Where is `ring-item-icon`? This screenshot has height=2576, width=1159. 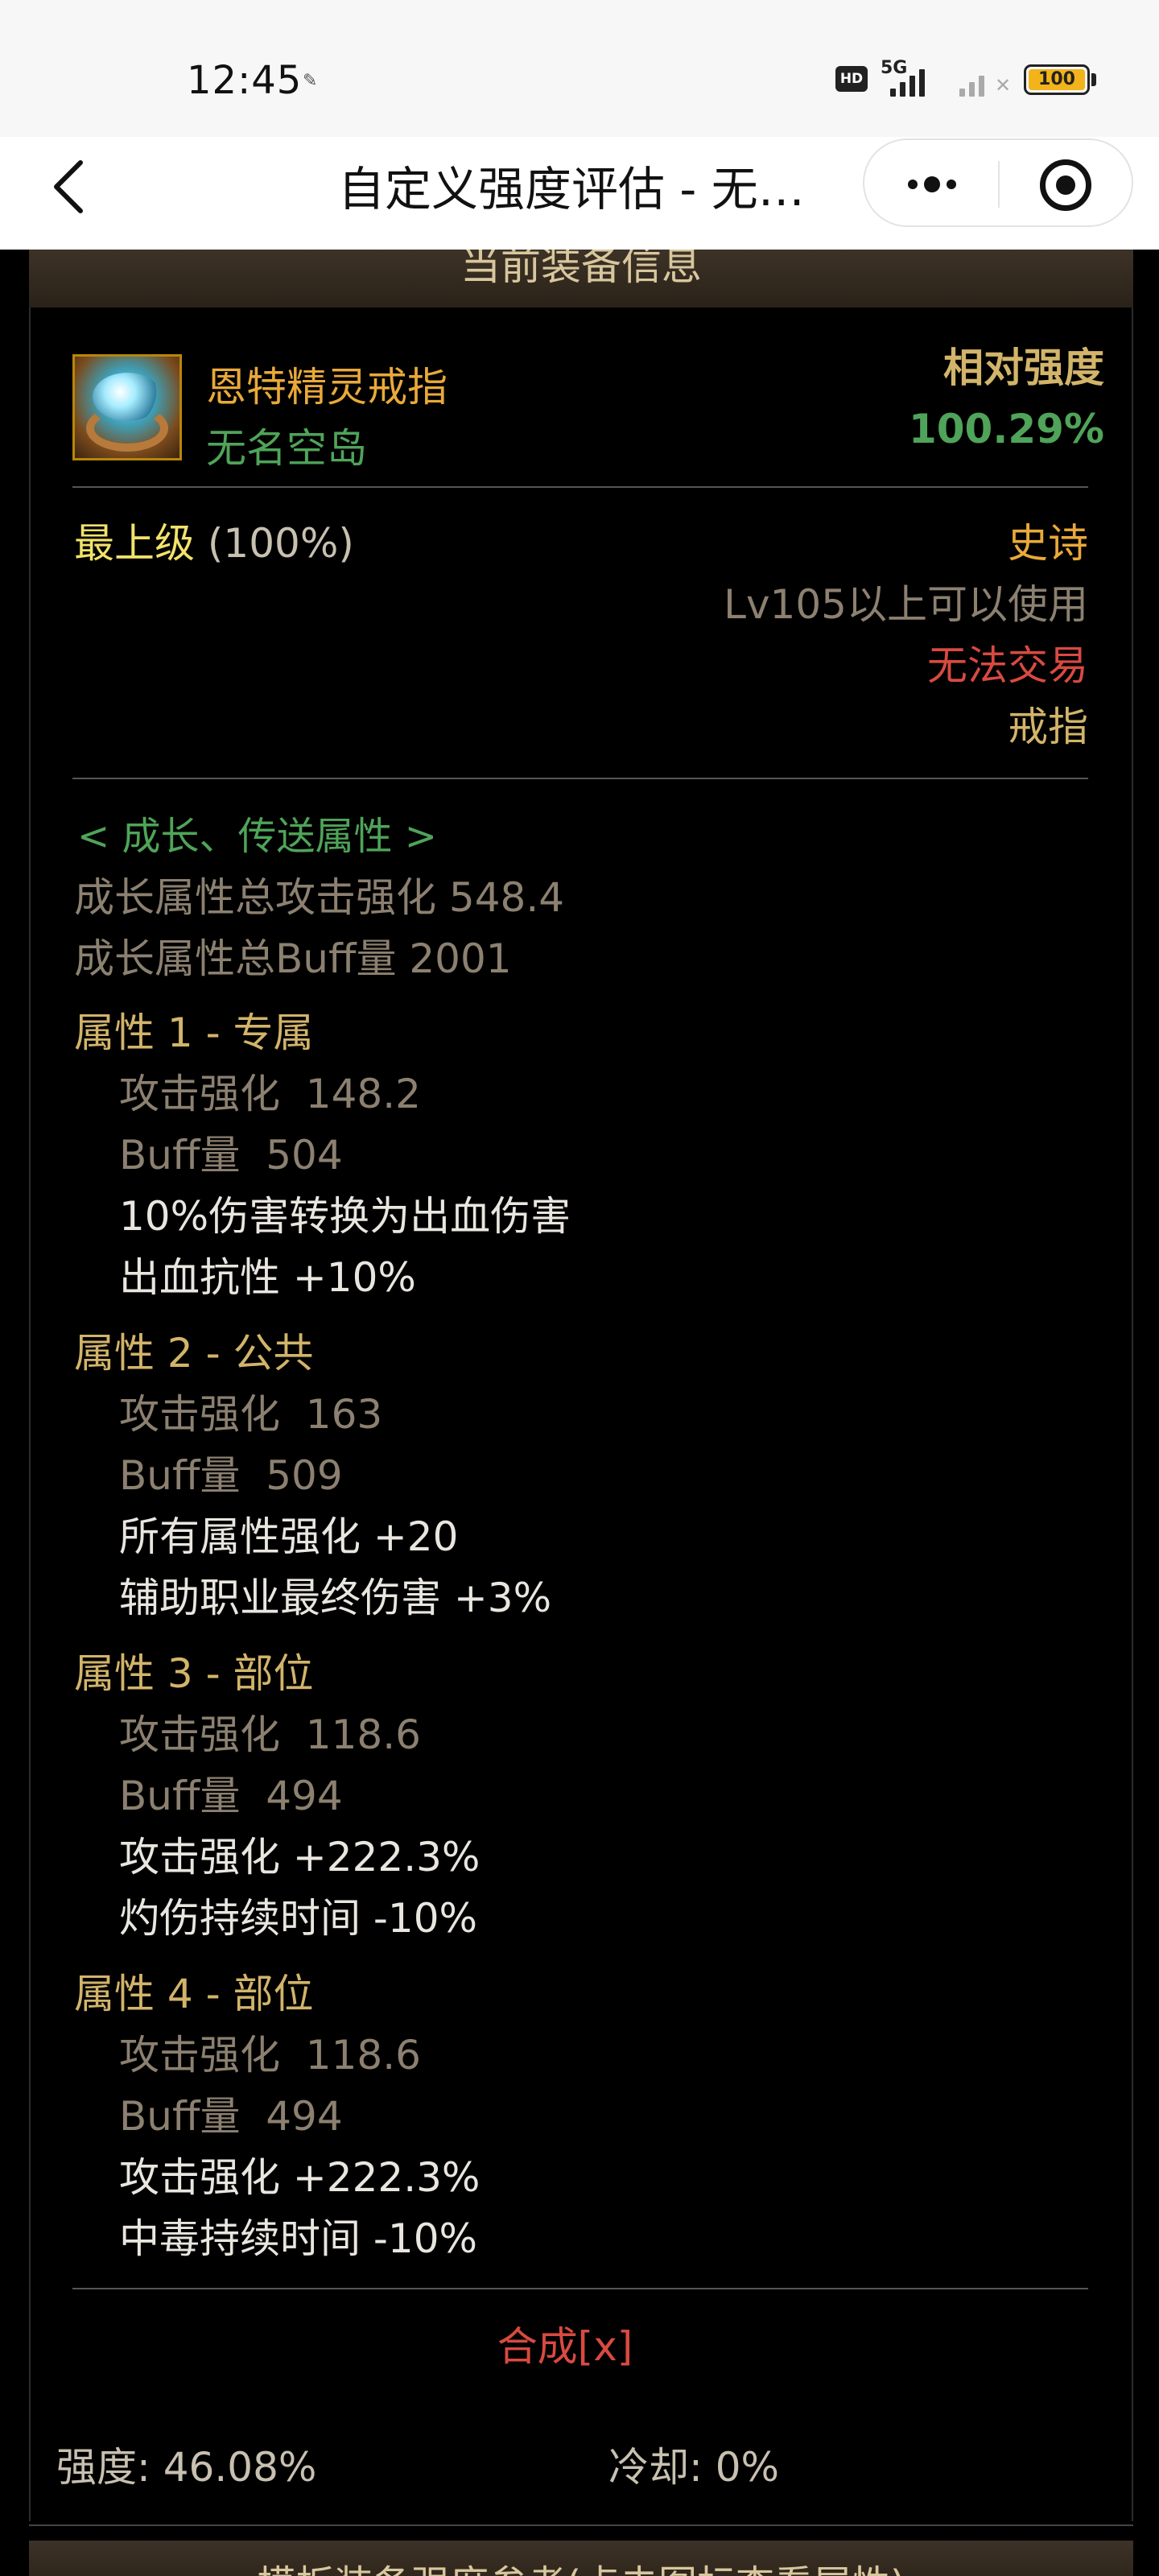
ring-item-icon is located at coordinates (127, 407).